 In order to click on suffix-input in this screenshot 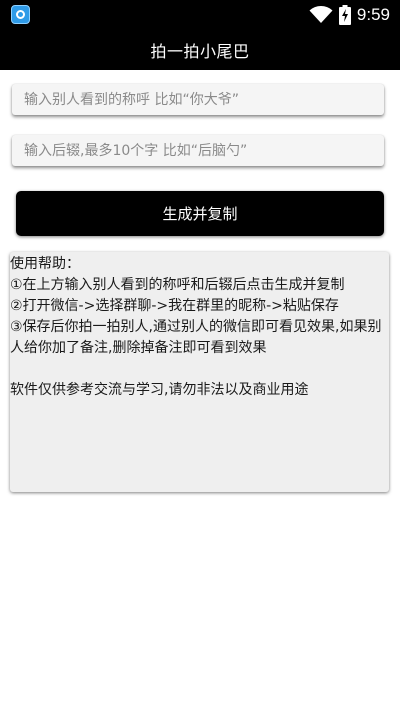, I will do `click(198, 150)`.